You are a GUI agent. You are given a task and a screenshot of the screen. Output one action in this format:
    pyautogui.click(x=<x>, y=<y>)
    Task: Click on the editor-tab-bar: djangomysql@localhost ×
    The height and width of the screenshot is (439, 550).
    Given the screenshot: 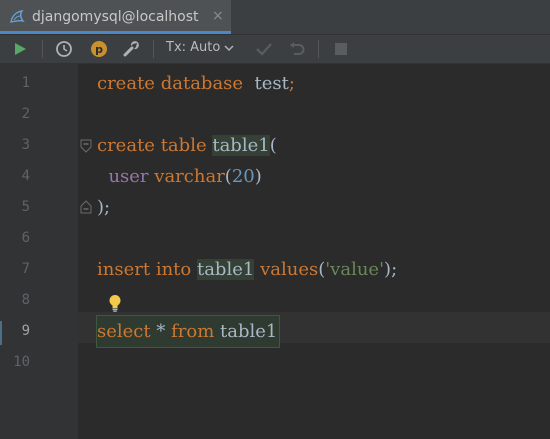 What is the action you would take?
    pyautogui.click(x=275, y=17)
    